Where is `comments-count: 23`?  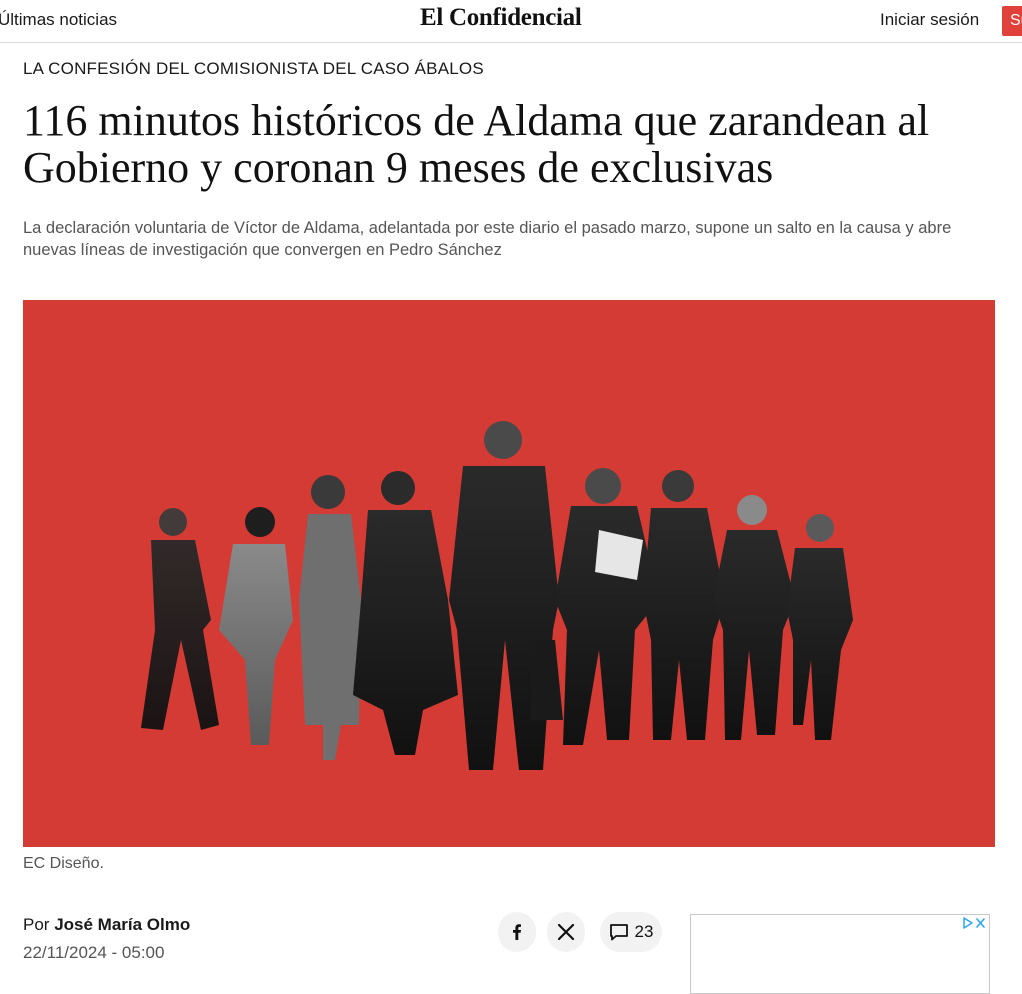 comments-count: 23 is located at coordinates (644, 931).